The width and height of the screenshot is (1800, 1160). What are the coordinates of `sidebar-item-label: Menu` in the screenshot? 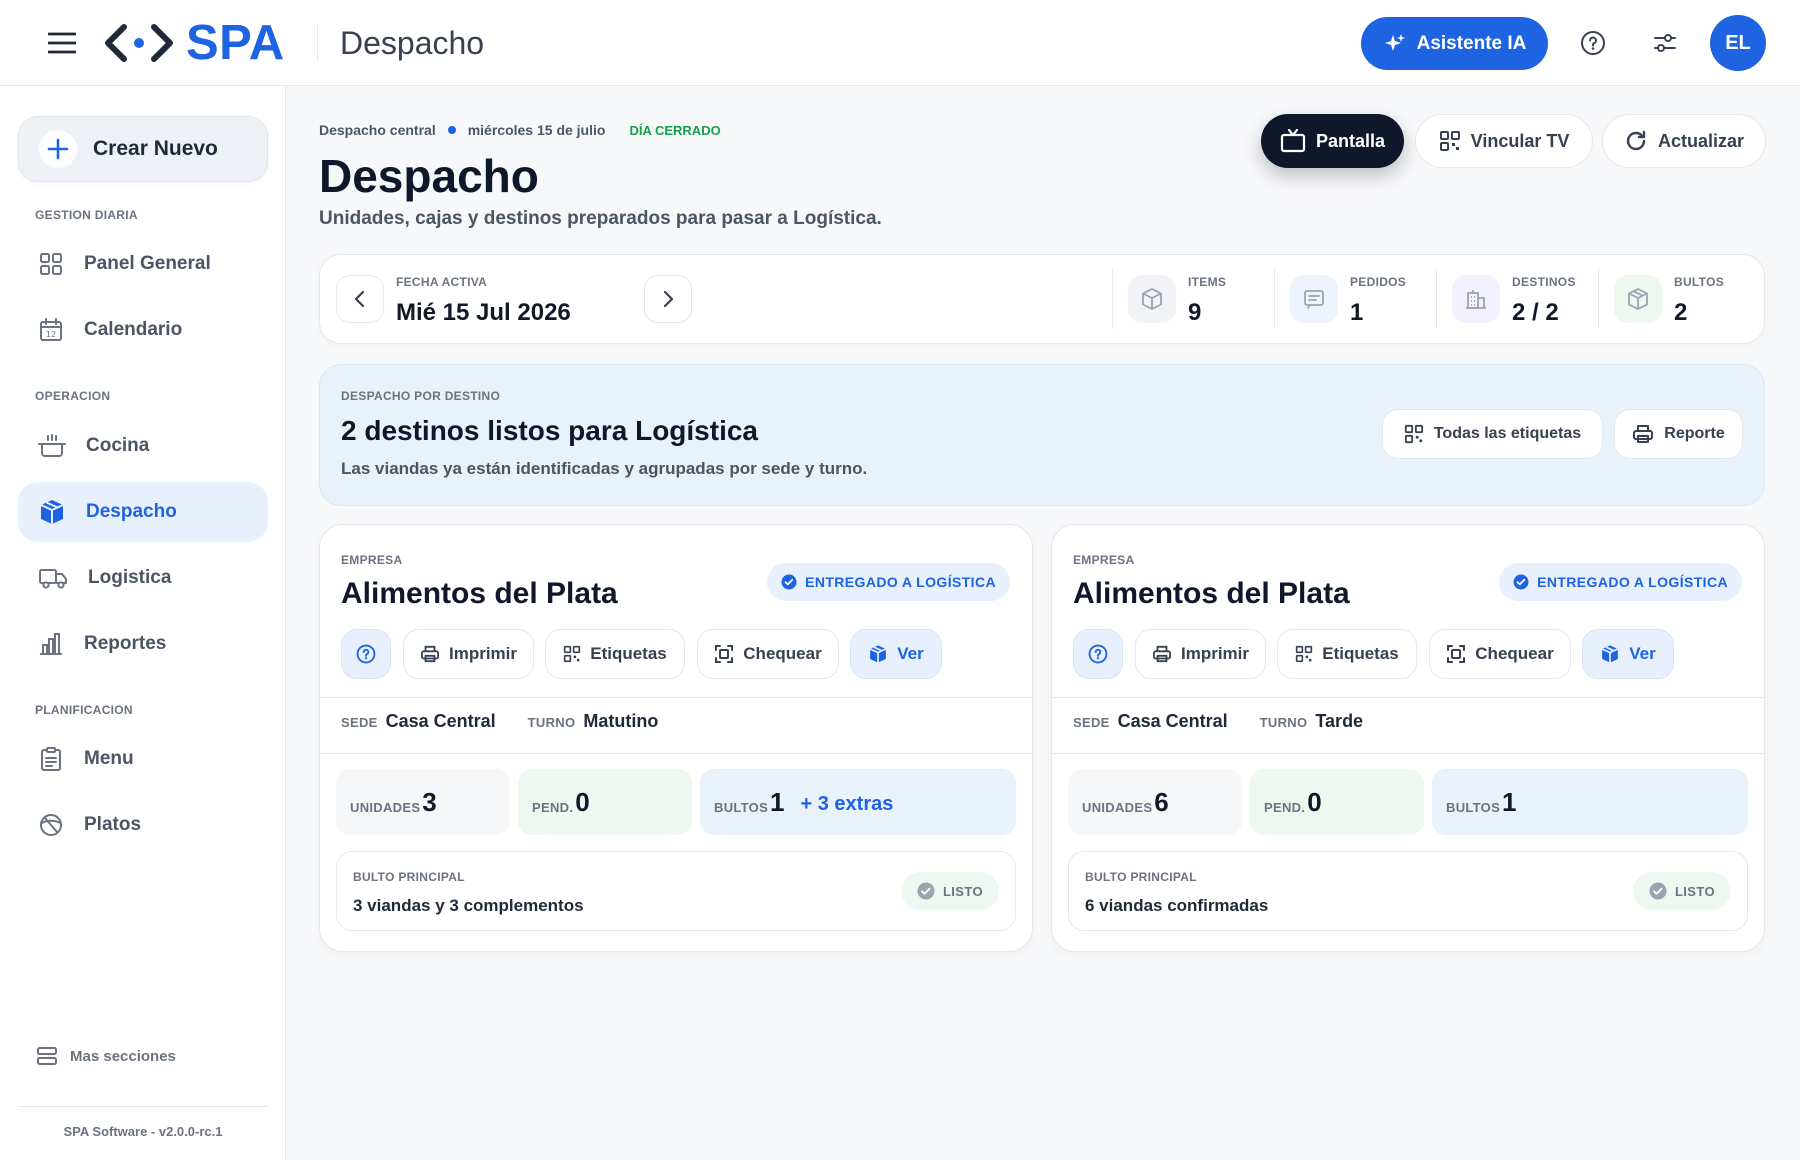 It's located at (109, 758).